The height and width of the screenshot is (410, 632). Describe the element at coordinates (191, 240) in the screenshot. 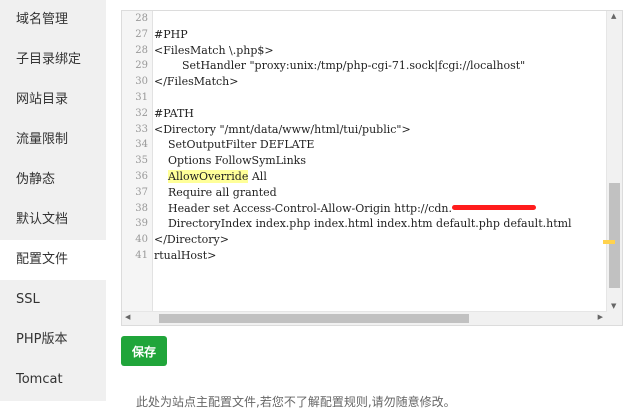

I see `code-text: </Directory>` at that location.